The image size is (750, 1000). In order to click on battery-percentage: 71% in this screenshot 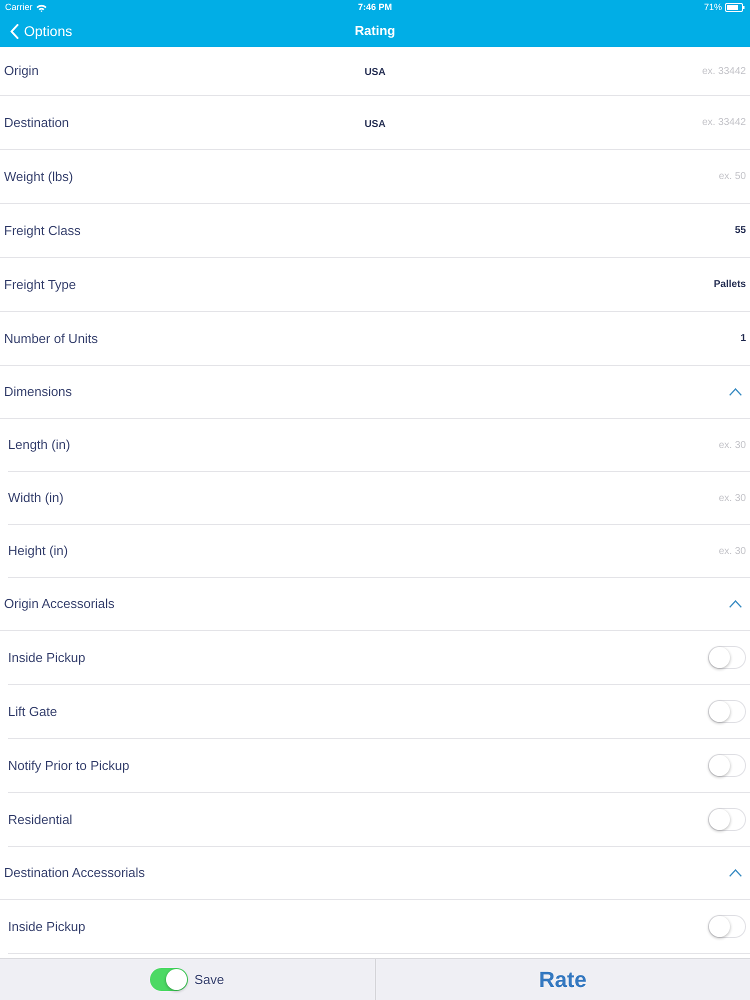, I will do `click(713, 7)`.